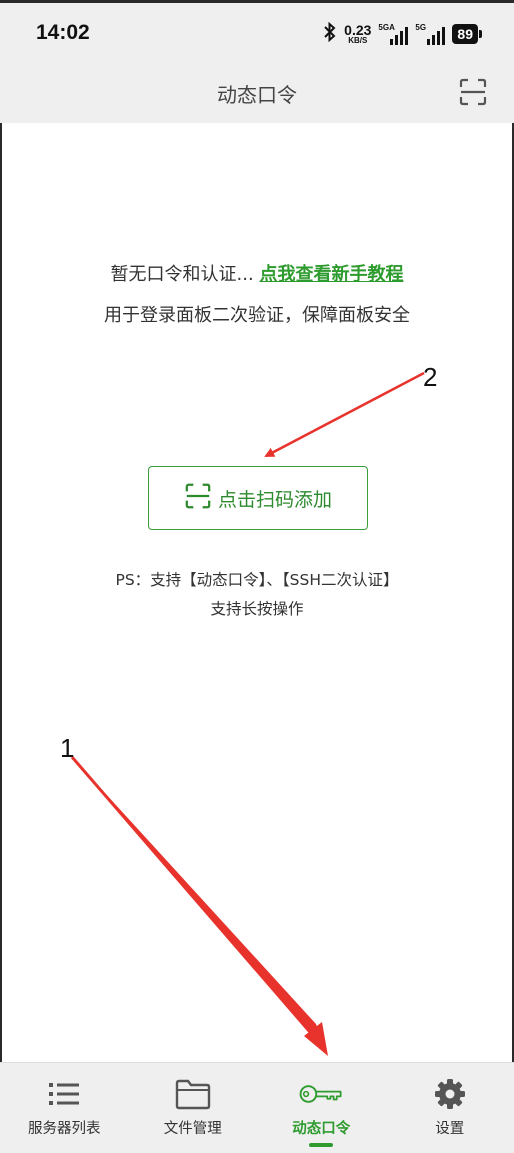  I want to click on status-time: 14:02, so click(63, 32).